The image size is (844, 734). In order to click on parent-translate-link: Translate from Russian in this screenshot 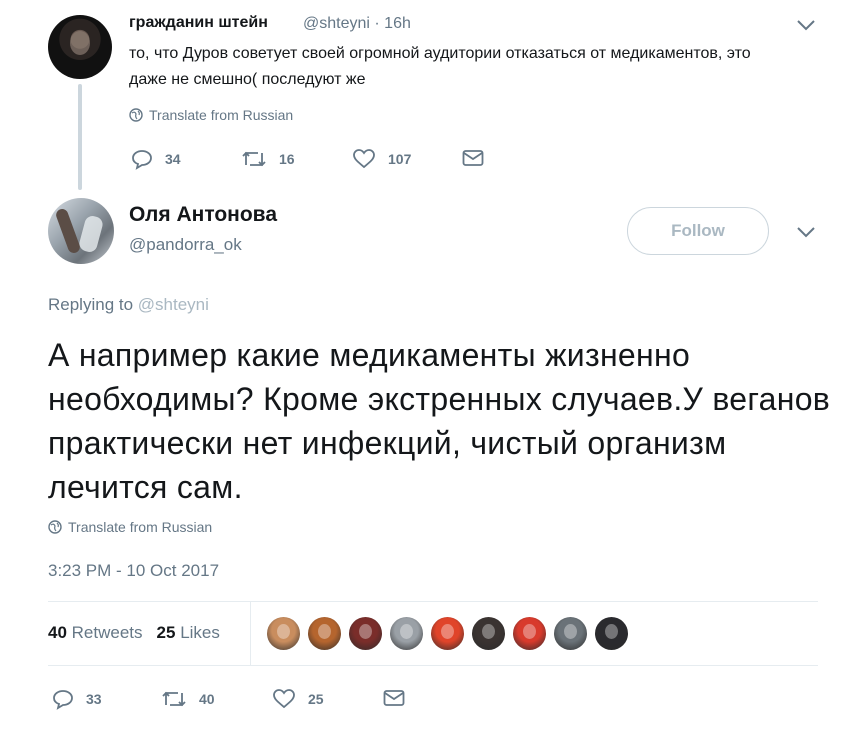, I will do `click(211, 115)`.